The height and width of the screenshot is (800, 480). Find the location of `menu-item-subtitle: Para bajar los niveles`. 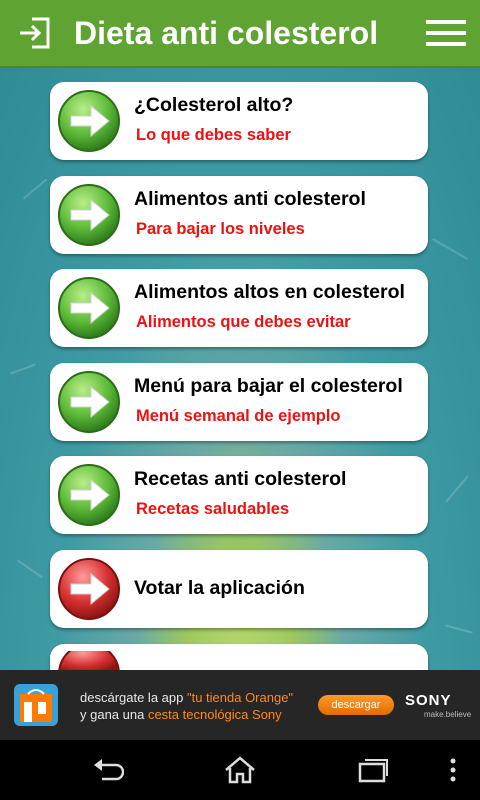

menu-item-subtitle: Para bajar los niveles is located at coordinates (220, 229).